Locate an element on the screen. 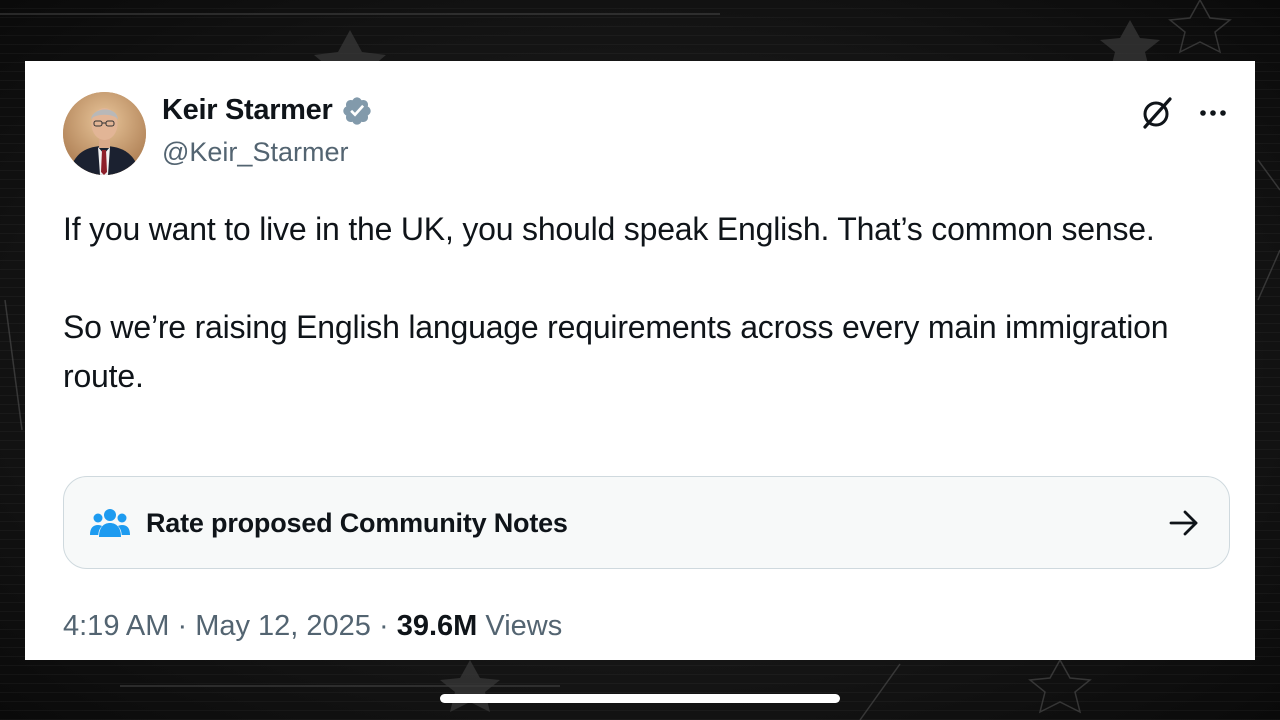  author-name-row: Keir Starmer is located at coordinates (267, 110).